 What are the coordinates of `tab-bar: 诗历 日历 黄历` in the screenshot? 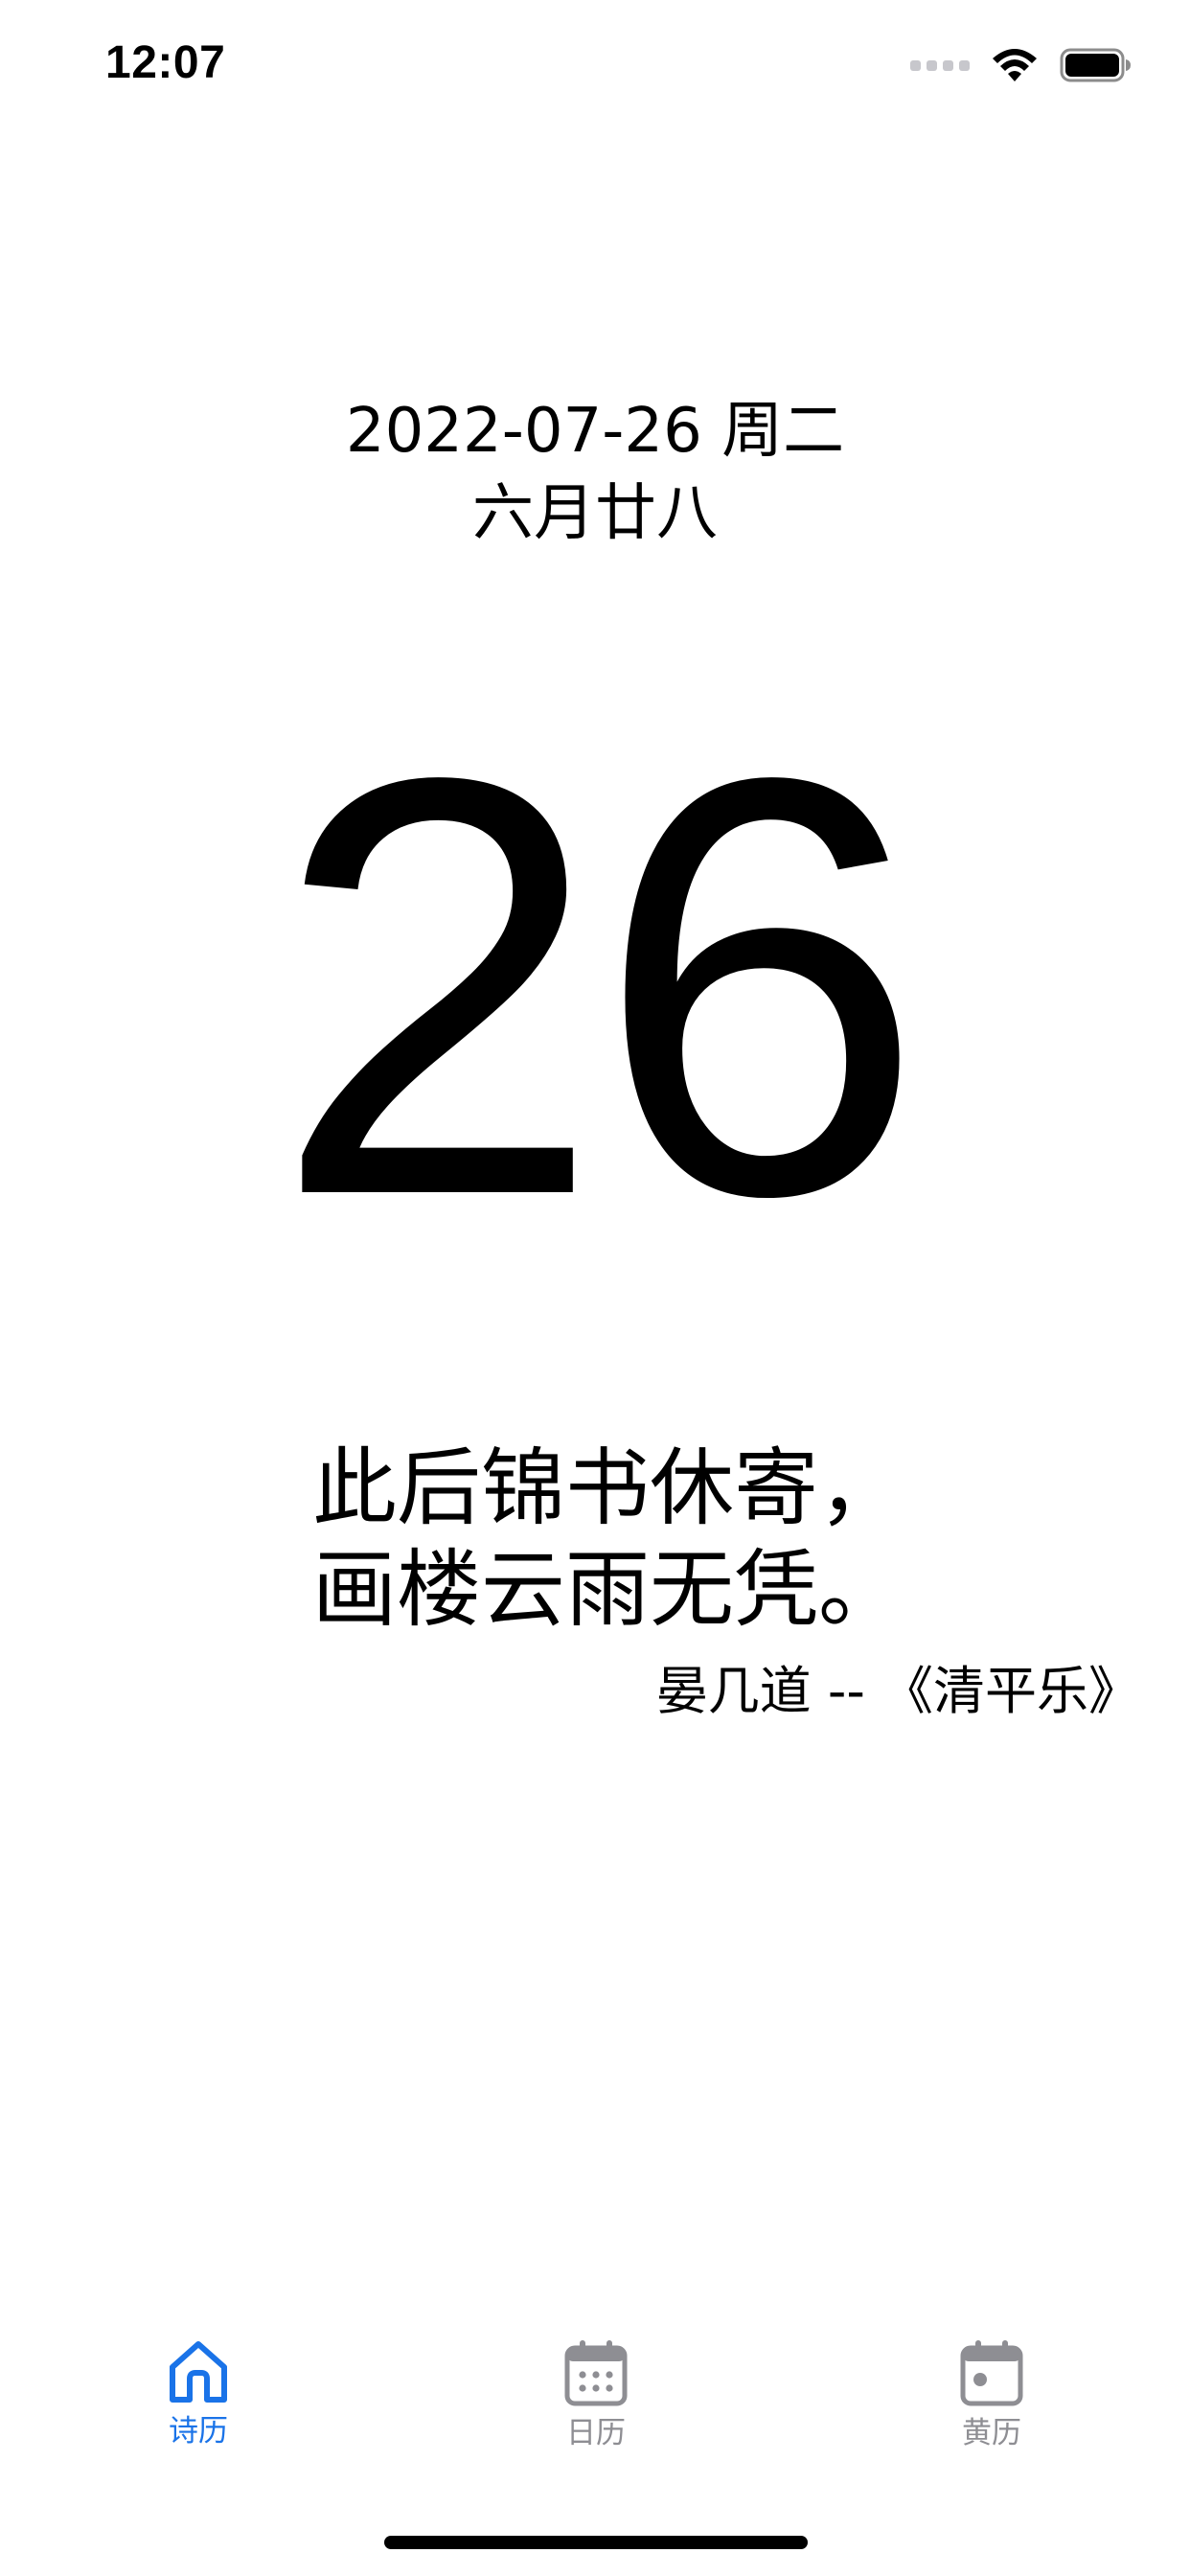 It's located at (595, 2415).